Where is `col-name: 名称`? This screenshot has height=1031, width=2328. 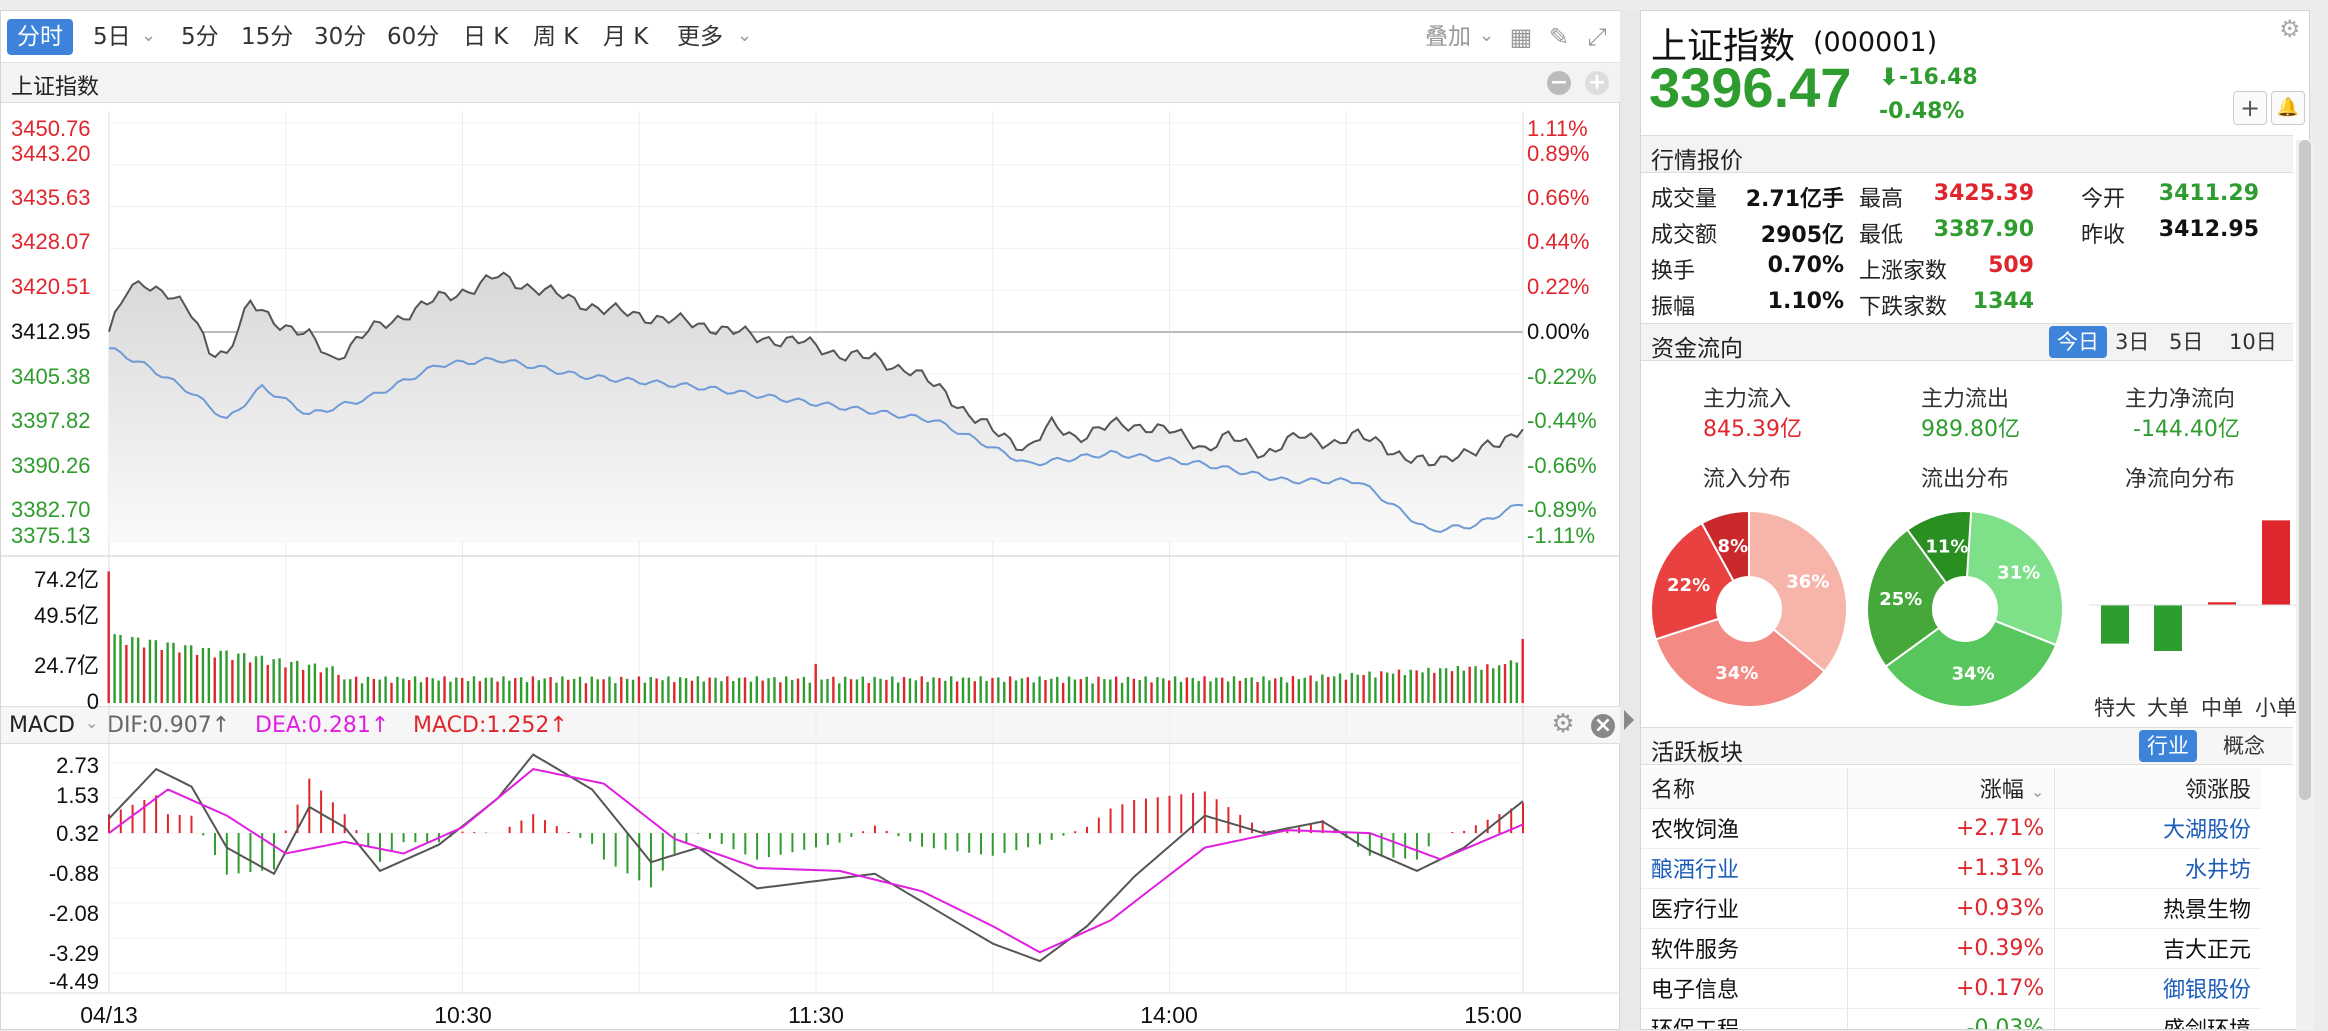 col-name: 名称 is located at coordinates (1744, 788).